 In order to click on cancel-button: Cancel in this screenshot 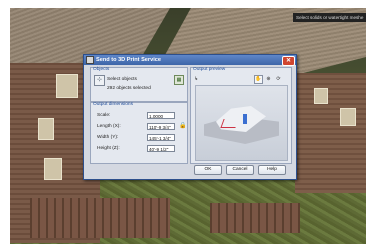, I will do `click(240, 170)`.